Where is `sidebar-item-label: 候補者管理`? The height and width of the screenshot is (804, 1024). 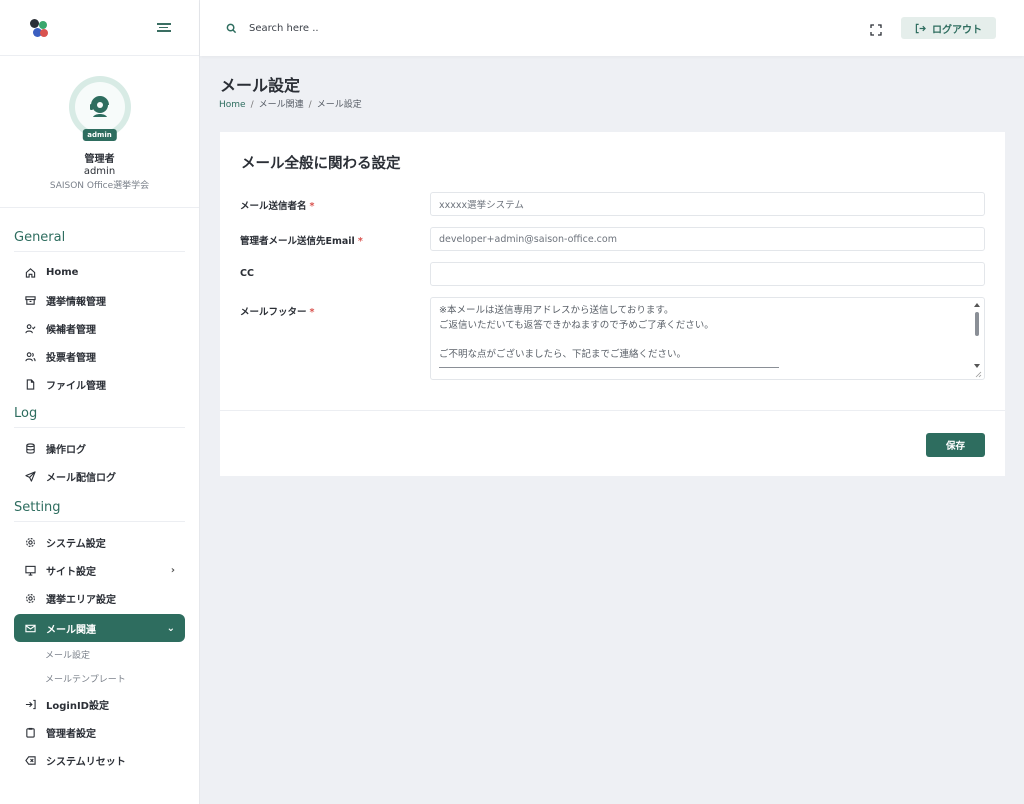 sidebar-item-label: 候補者管理 is located at coordinates (71, 330).